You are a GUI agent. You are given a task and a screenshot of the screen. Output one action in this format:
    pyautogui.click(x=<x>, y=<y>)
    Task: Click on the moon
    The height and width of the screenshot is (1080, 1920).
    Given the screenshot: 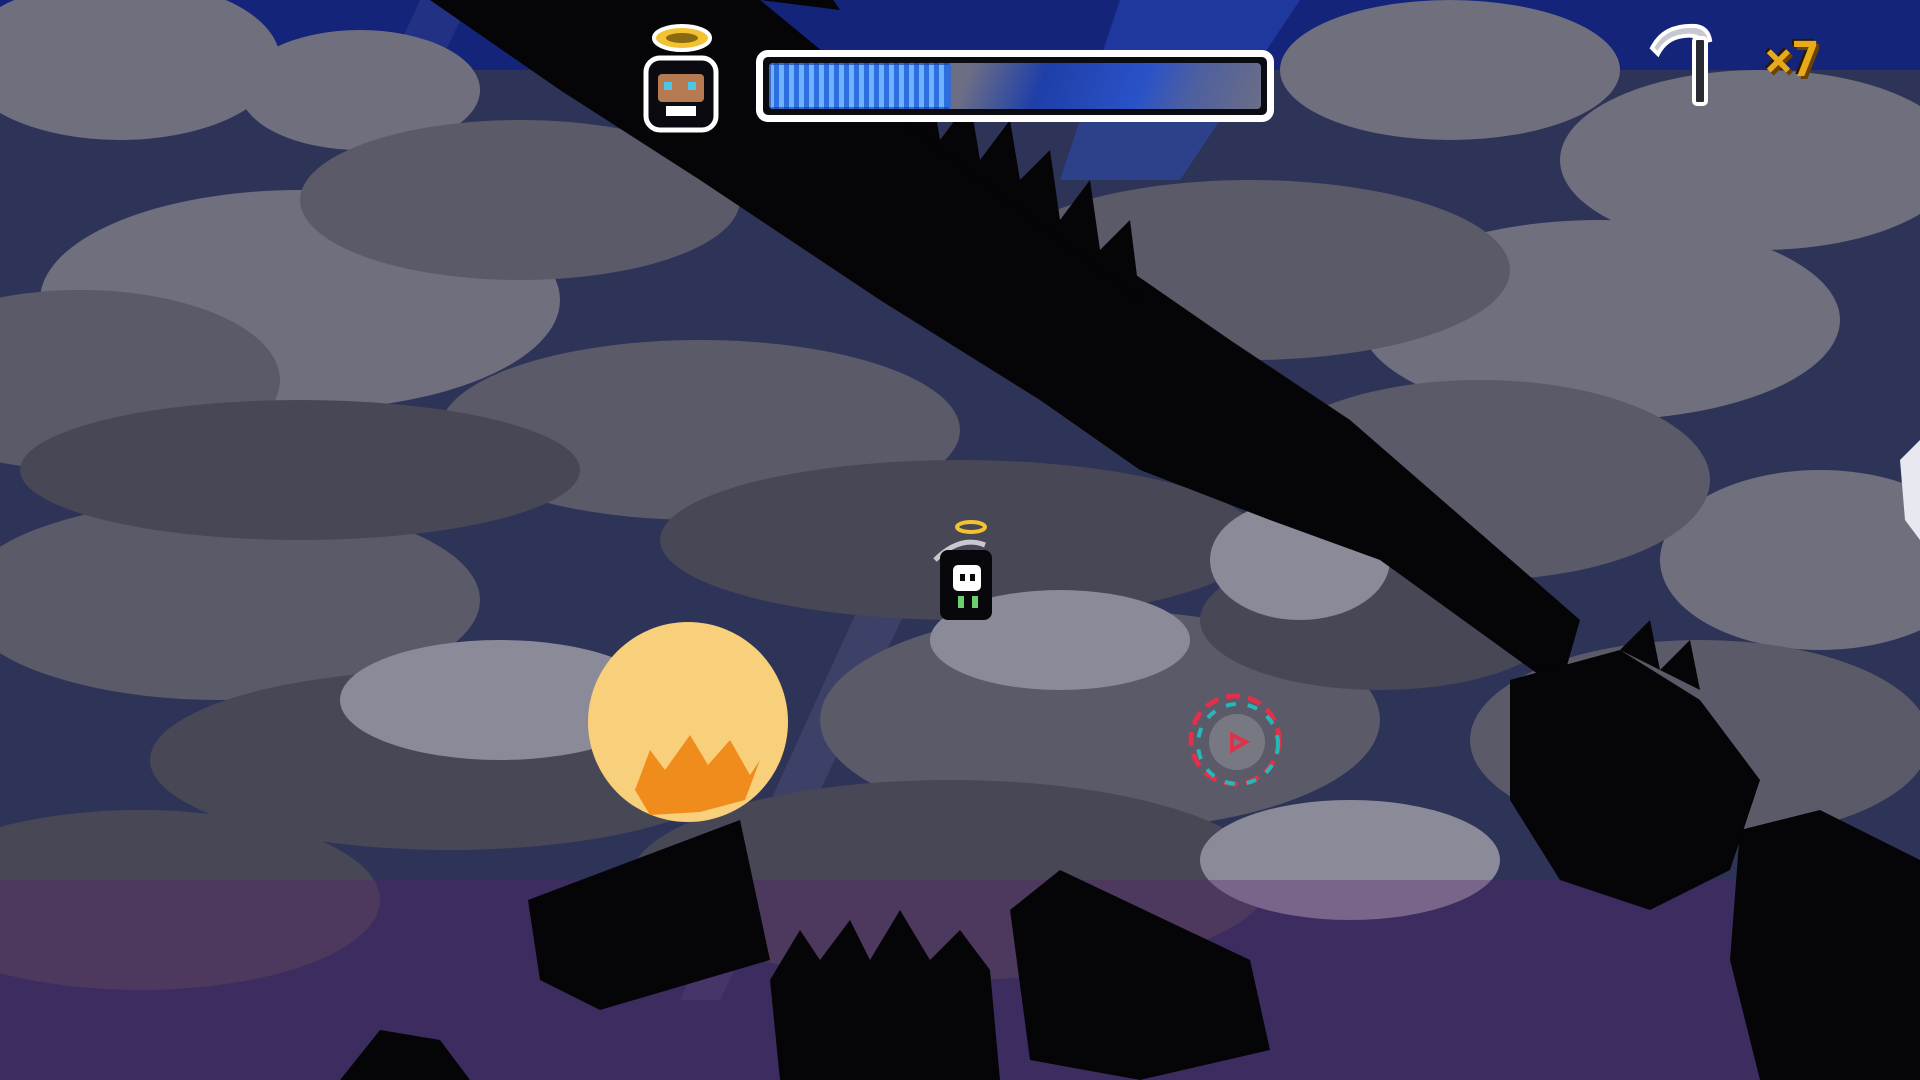 What is the action you would take?
    pyautogui.click(x=688, y=722)
    